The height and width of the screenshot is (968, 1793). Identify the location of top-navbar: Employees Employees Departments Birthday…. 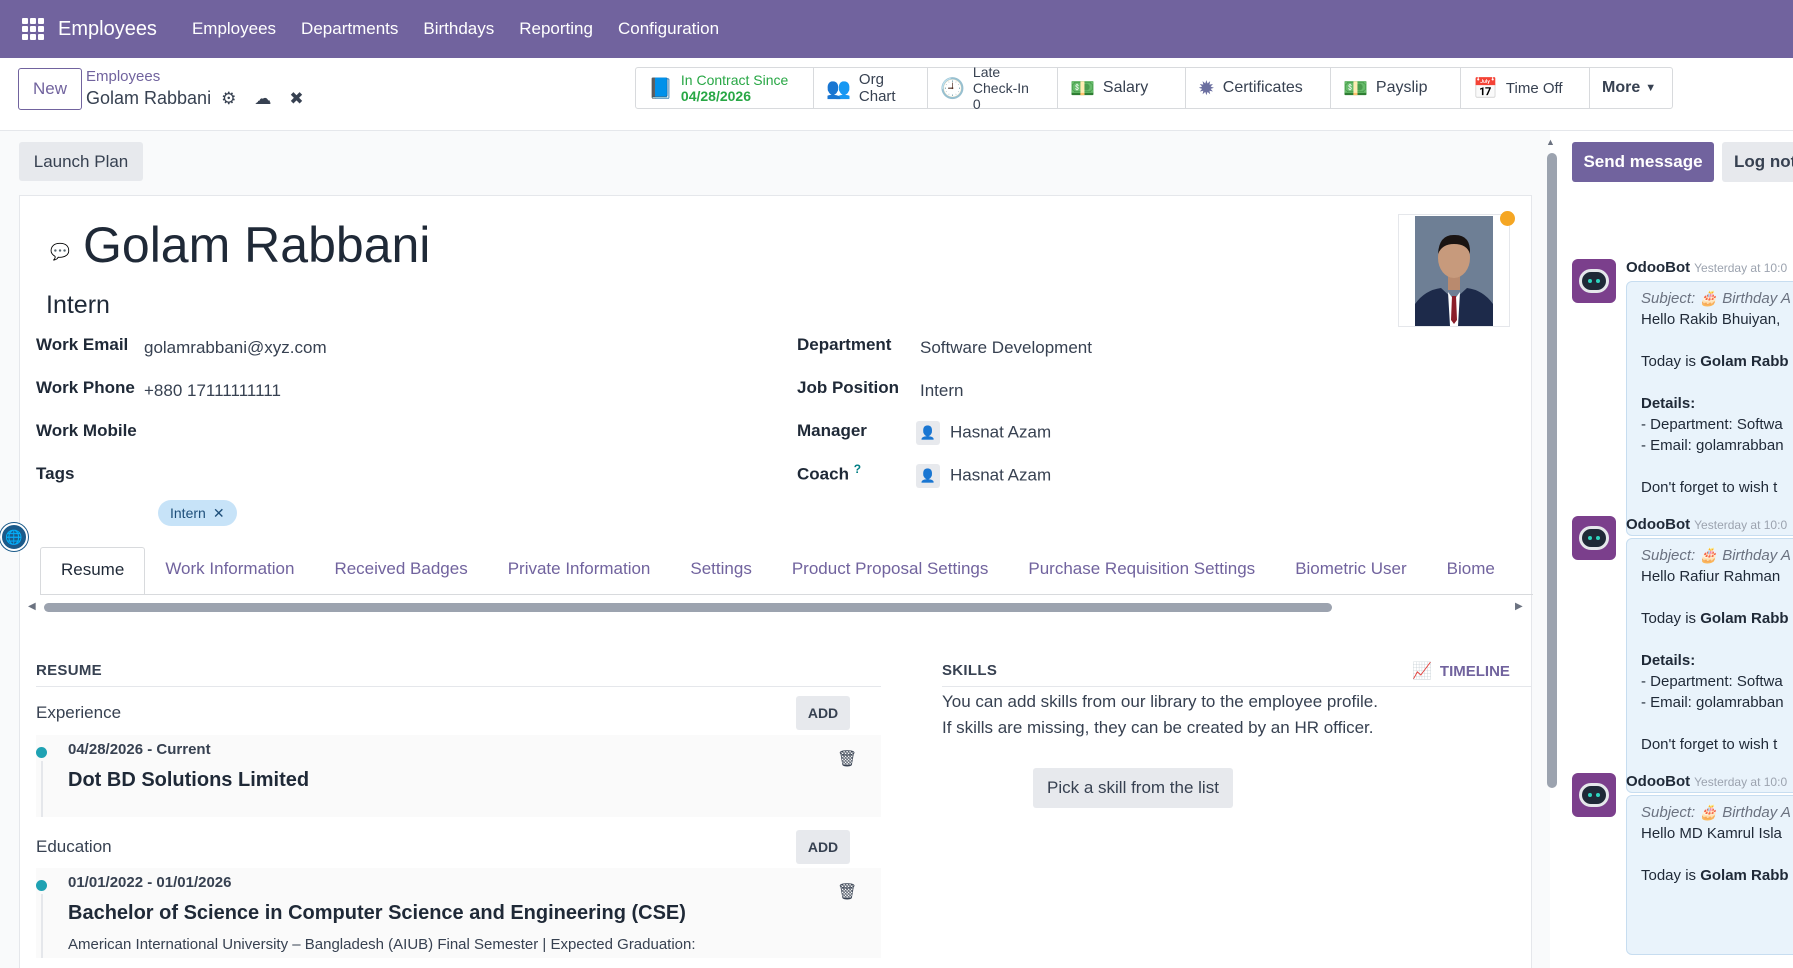
(896, 29).